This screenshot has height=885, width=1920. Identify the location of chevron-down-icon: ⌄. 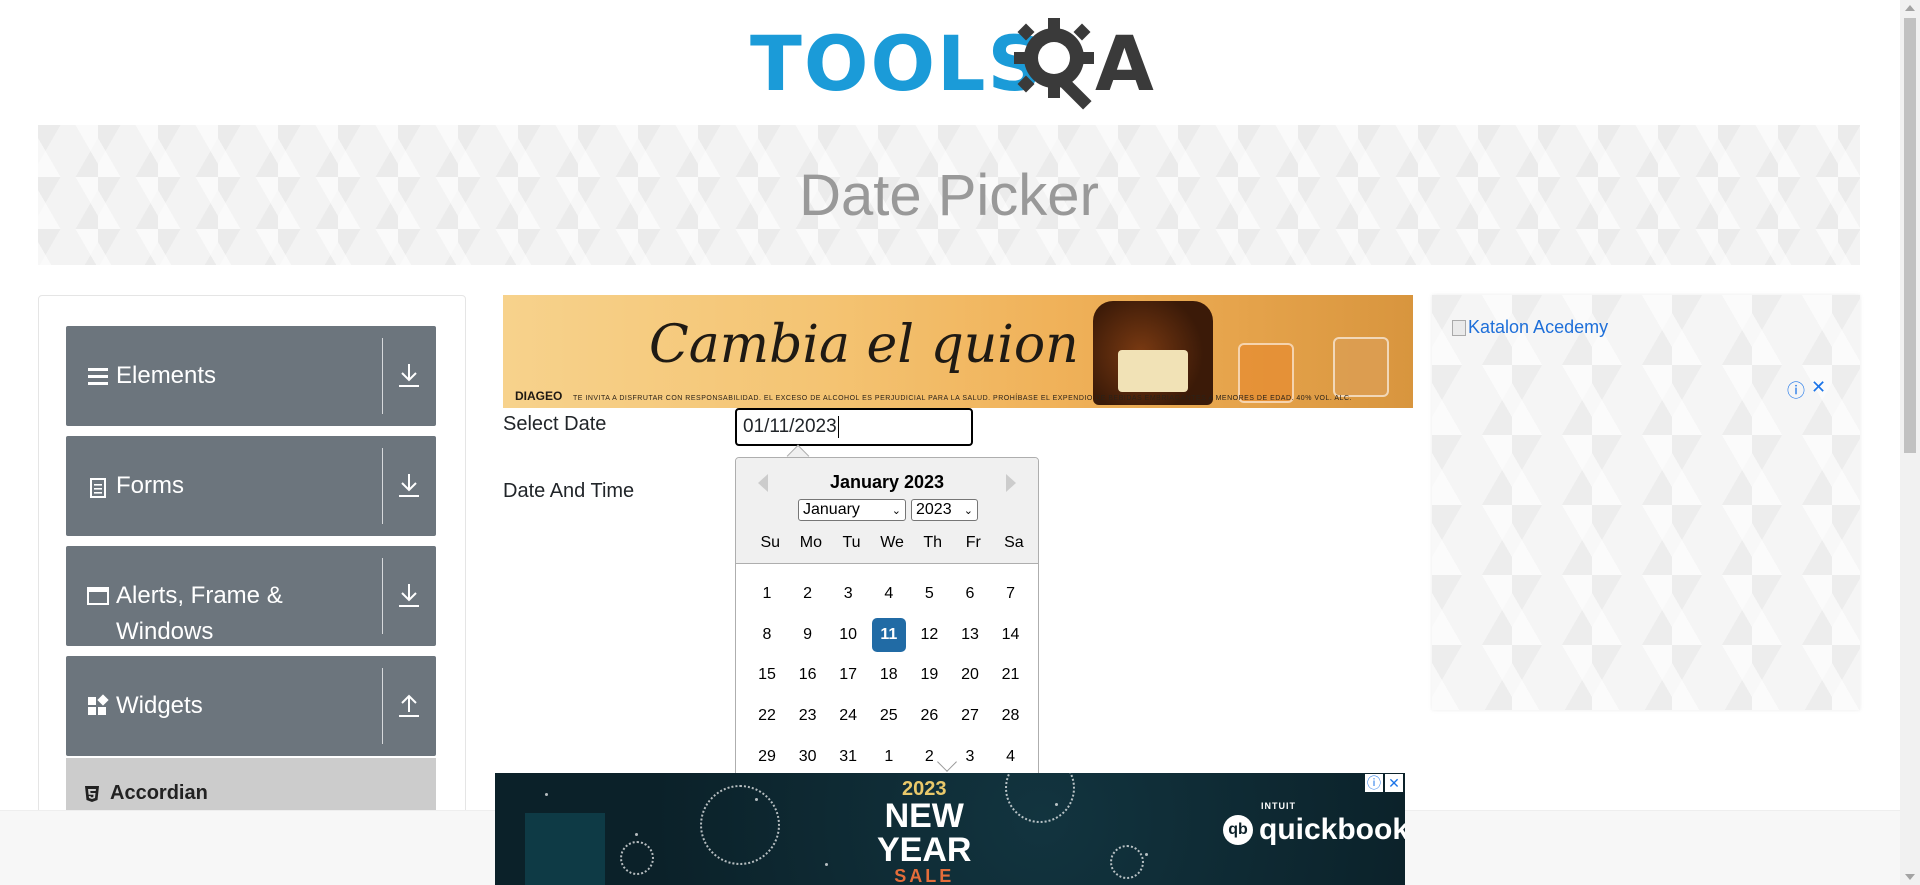
(968, 510).